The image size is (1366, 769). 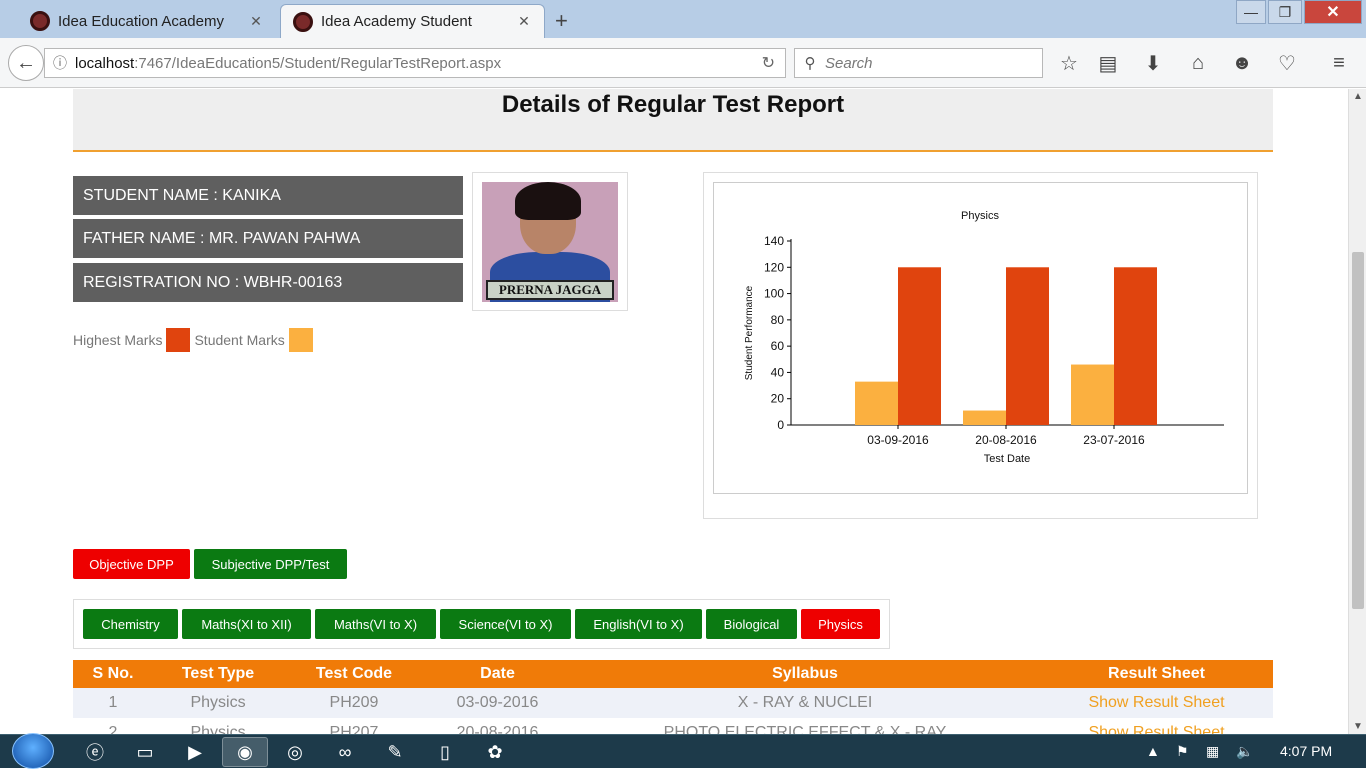 What do you see at coordinates (673, 120) in the screenshot?
I see `report-header: Details of Regular Test Report` at bounding box center [673, 120].